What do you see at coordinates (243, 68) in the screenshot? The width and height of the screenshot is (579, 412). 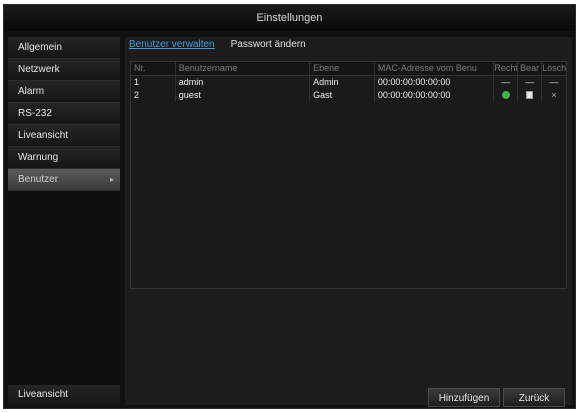 I see `column-header-username: Benutzername` at bounding box center [243, 68].